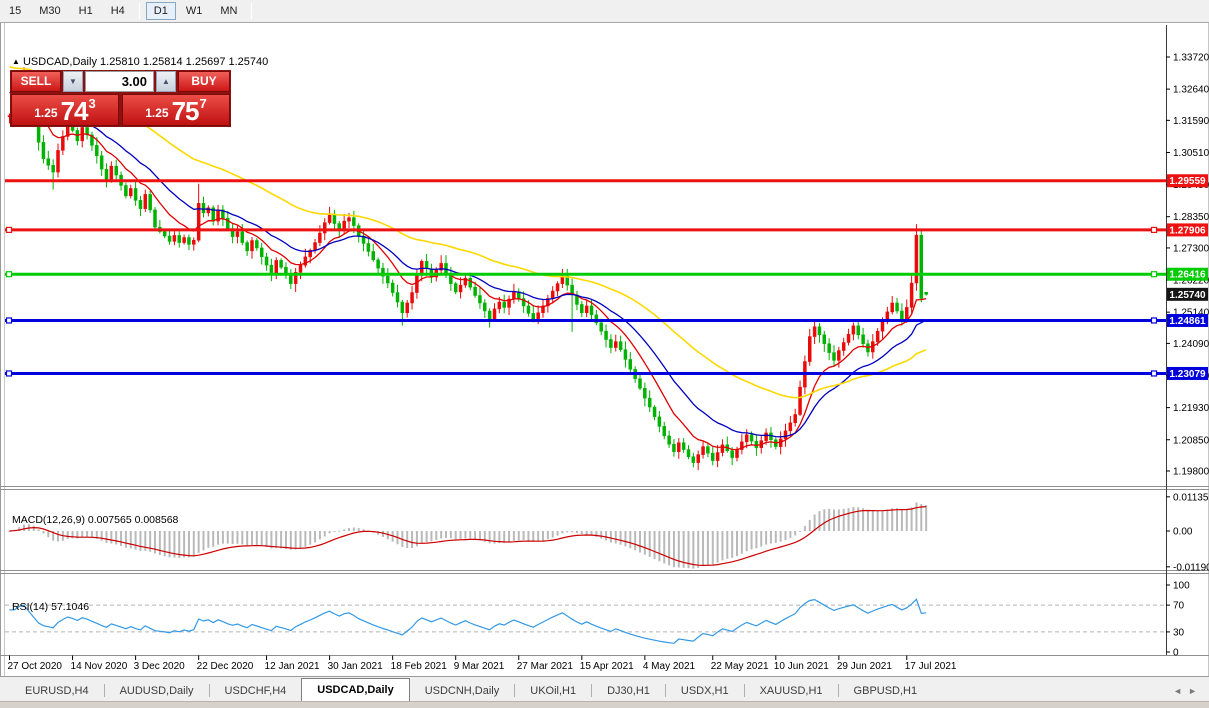  Describe the element at coordinates (59, 62) in the screenshot. I see `symbol-period-label: USDCAD,Daily` at that location.